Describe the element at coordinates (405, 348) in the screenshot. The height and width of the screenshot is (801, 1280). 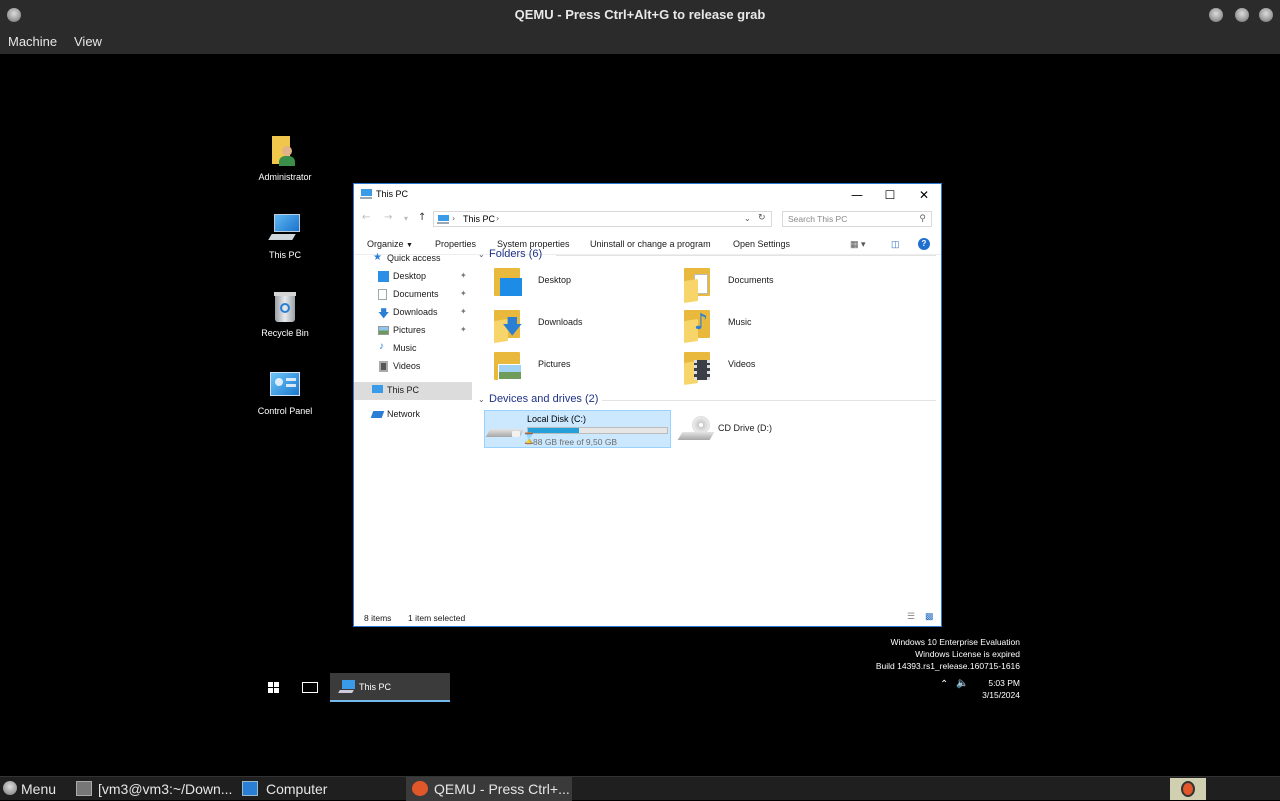
I see `nav-item-label: Music` at that location.